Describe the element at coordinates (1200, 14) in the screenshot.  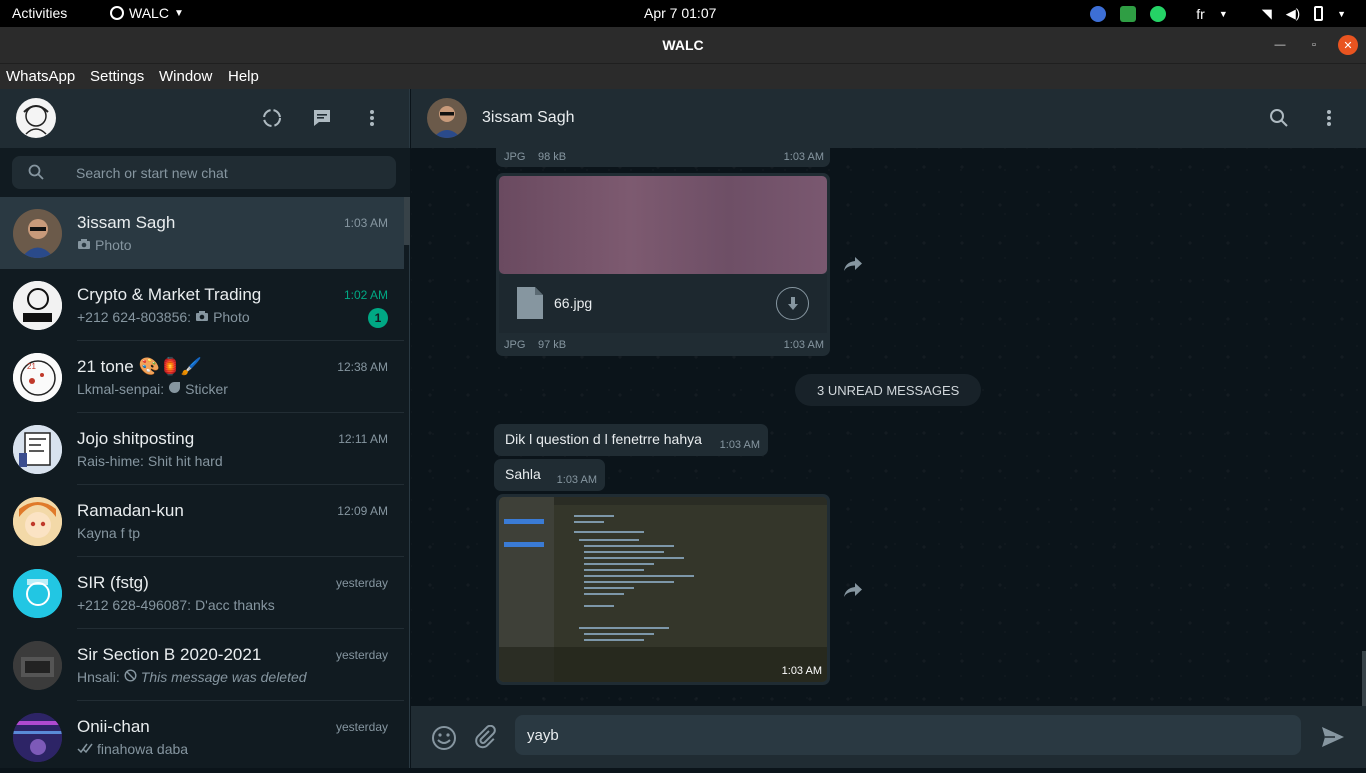
I see `input-language: fr` at that location.